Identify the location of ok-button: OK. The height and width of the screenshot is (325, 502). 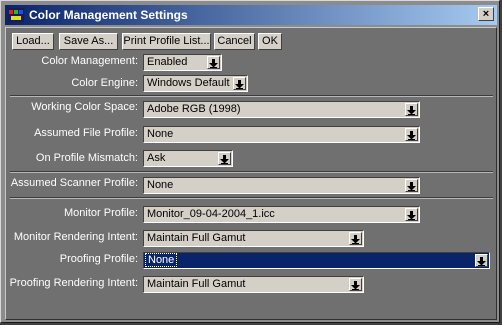
(270, 41).